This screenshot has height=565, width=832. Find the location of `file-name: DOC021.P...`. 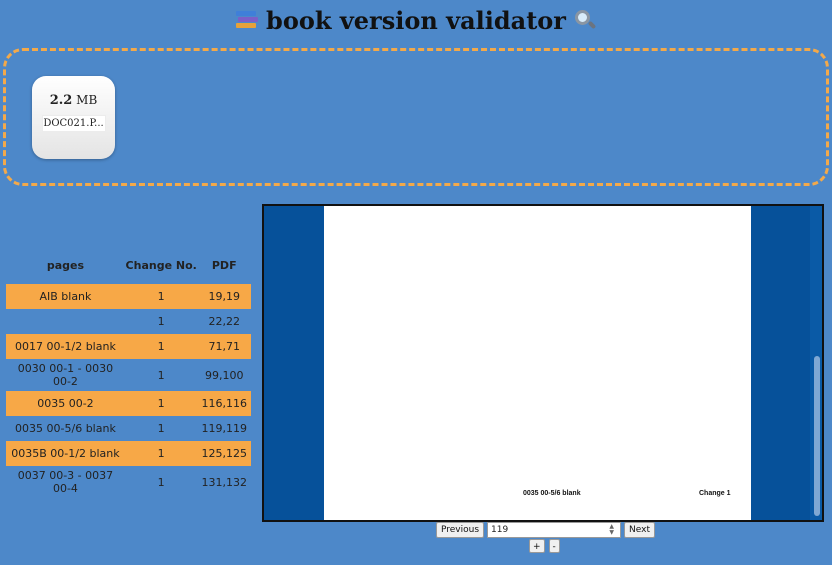

file-name: DOC021.P... is located at coordinates (73, 123).